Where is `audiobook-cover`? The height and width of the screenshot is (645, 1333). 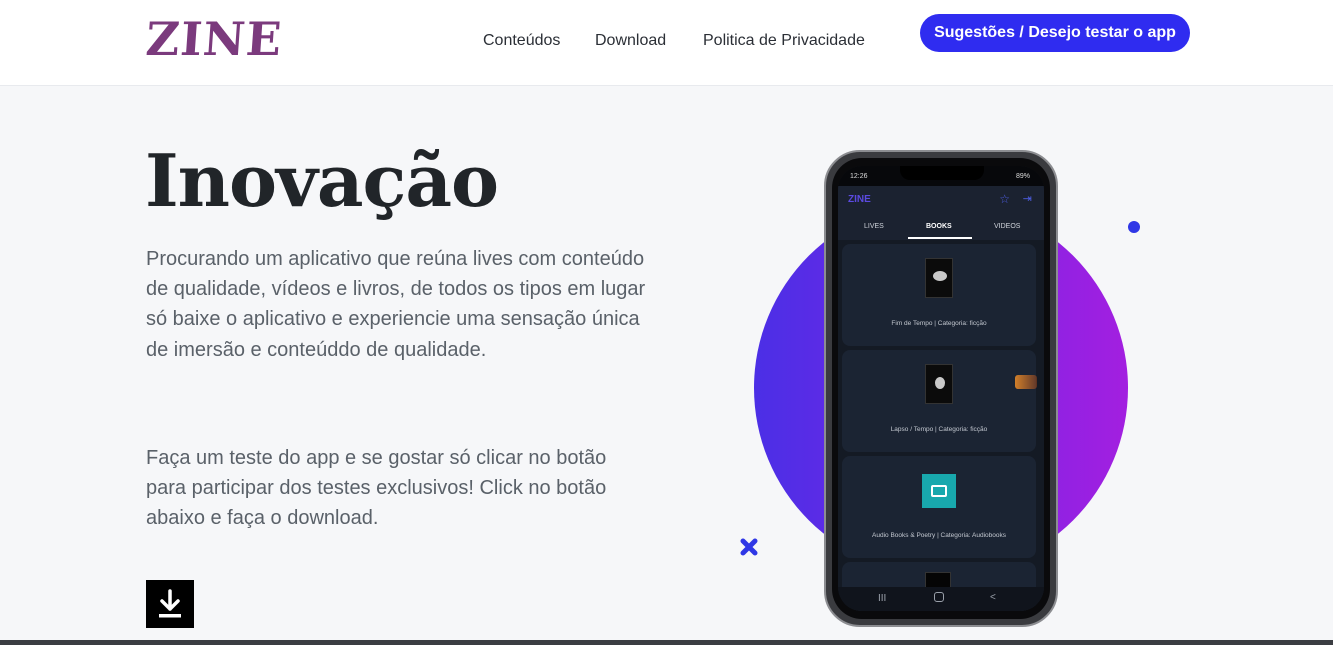 audiobook-cover is located at coordinates (939, 491).